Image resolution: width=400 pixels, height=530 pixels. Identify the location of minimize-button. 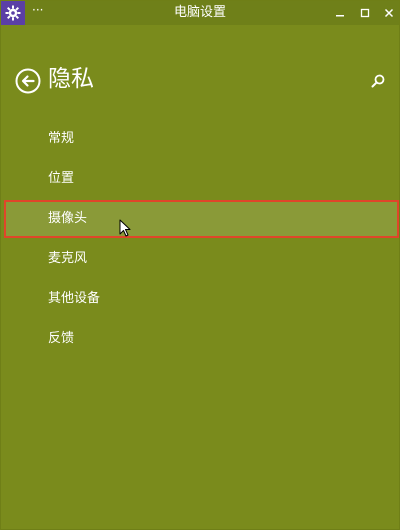
(340, 13).